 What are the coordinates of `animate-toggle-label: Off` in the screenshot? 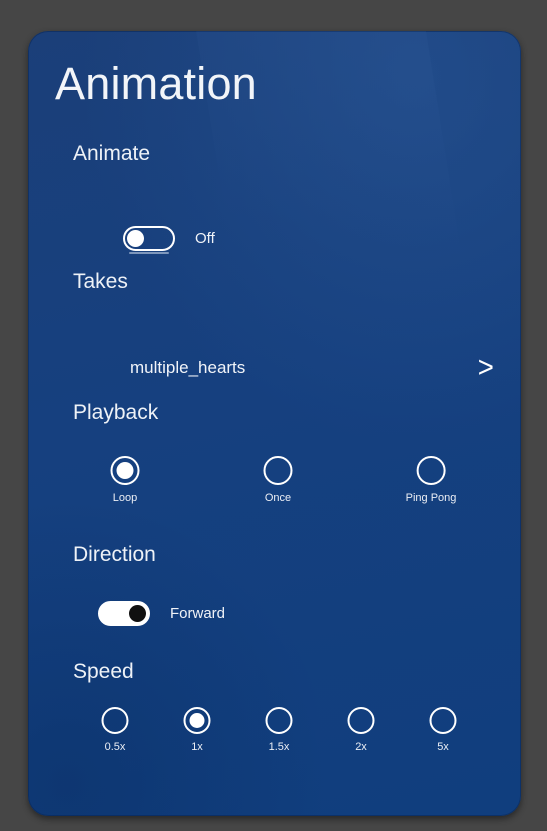 It's located at (205, 238).